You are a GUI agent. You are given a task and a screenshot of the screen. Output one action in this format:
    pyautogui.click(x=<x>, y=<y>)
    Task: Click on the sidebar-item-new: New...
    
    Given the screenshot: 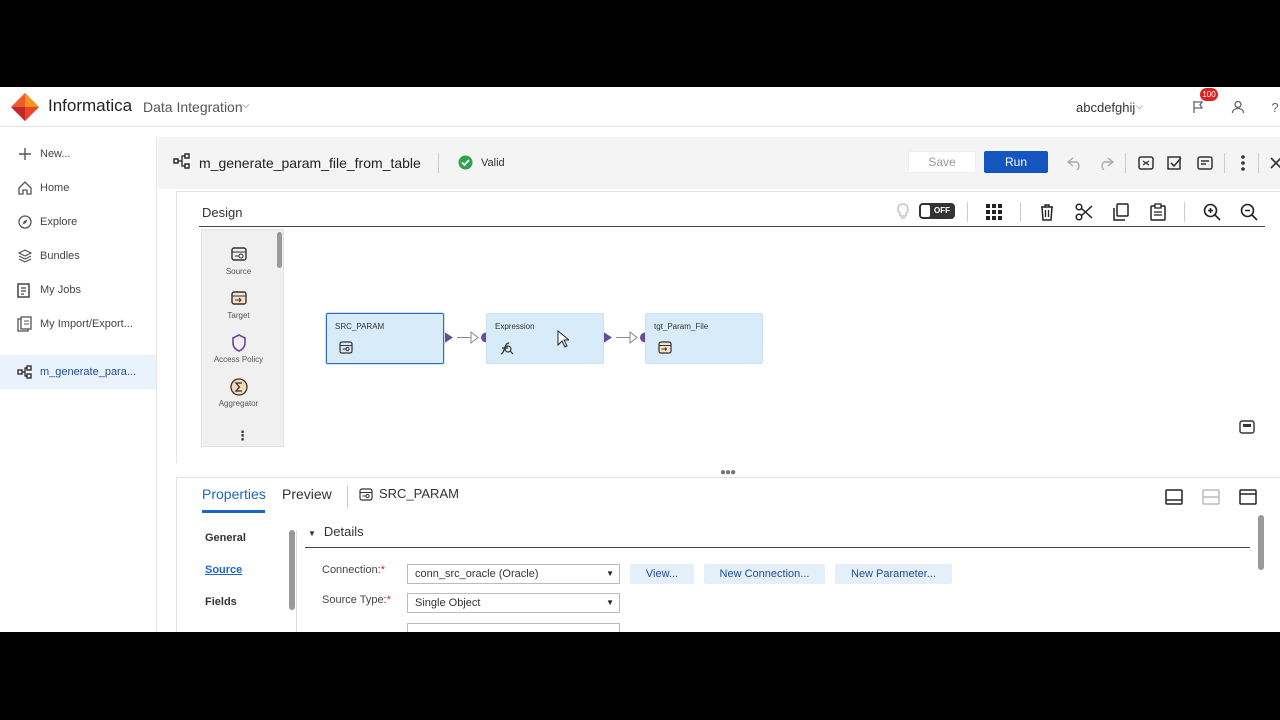 What is the action you would take?
    pyautogui.click(x=78, y=154)
    